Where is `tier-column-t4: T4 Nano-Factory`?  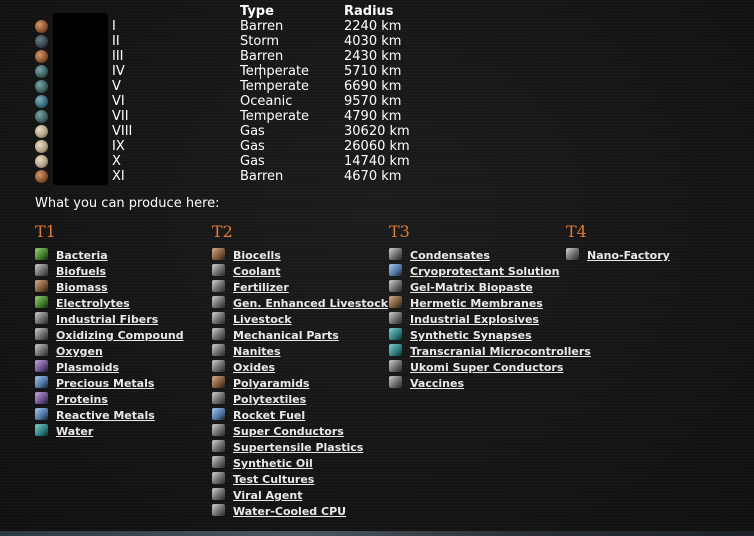 tier-column-t4: T4 Nano-Factory is located at coordinates (618, 242).